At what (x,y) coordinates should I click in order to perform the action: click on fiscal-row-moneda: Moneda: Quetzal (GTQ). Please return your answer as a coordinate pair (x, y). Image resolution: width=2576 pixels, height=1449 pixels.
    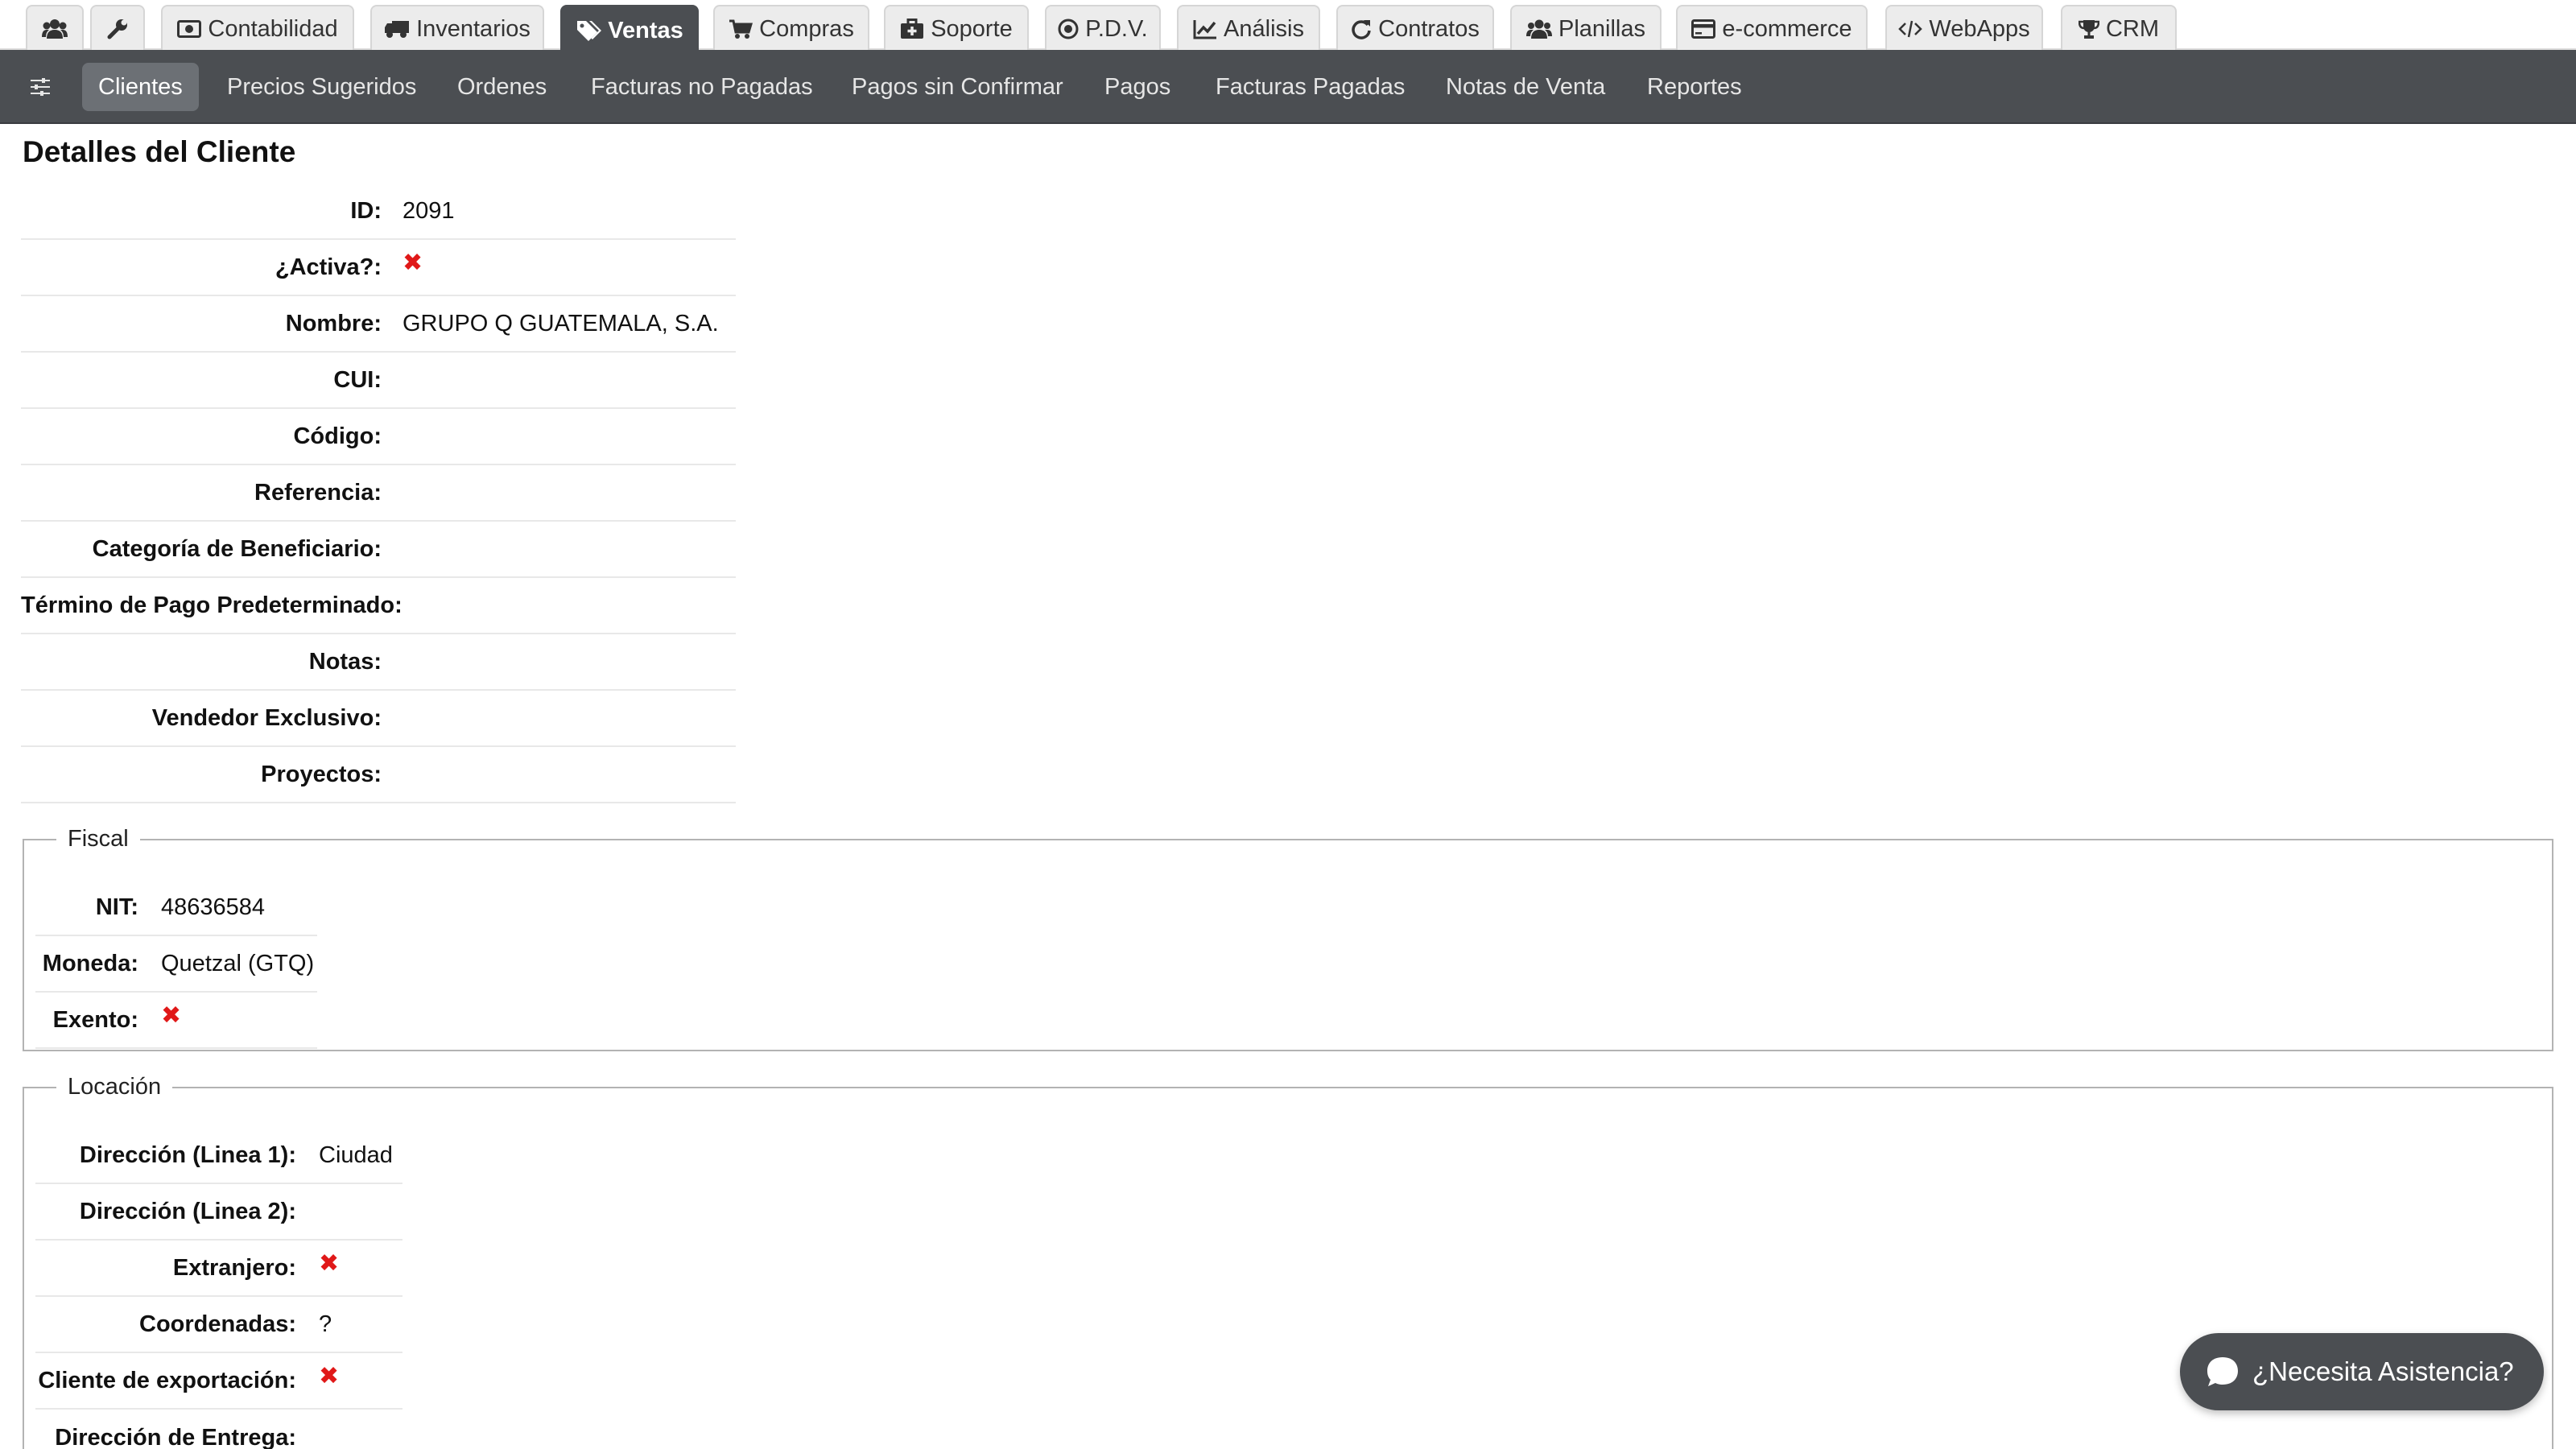
    Looking at the image, I should click on (176, 965).